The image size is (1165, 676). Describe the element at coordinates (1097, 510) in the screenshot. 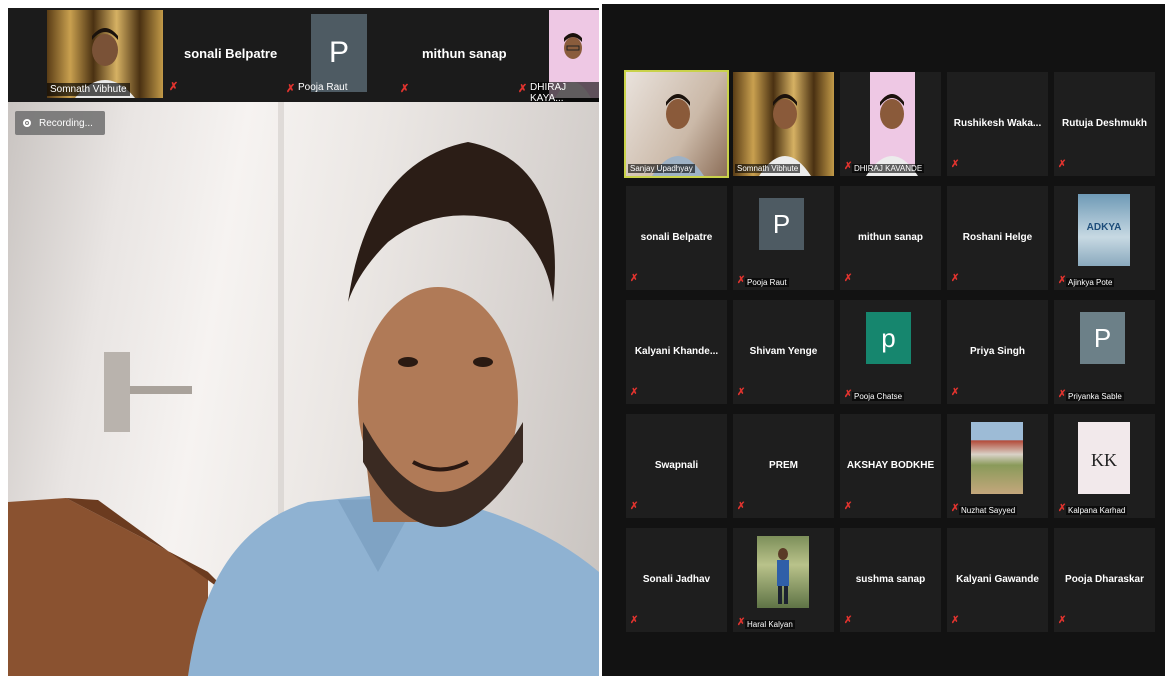

I see `participant-label: Kalpana Karhad` at that location.